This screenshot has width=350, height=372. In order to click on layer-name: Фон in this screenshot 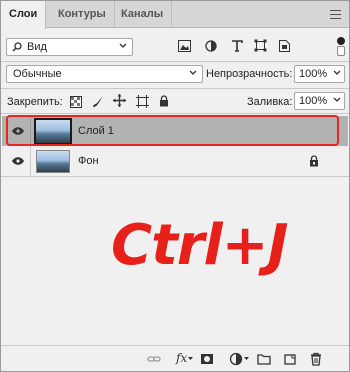, I will do `click(88, 161)`.